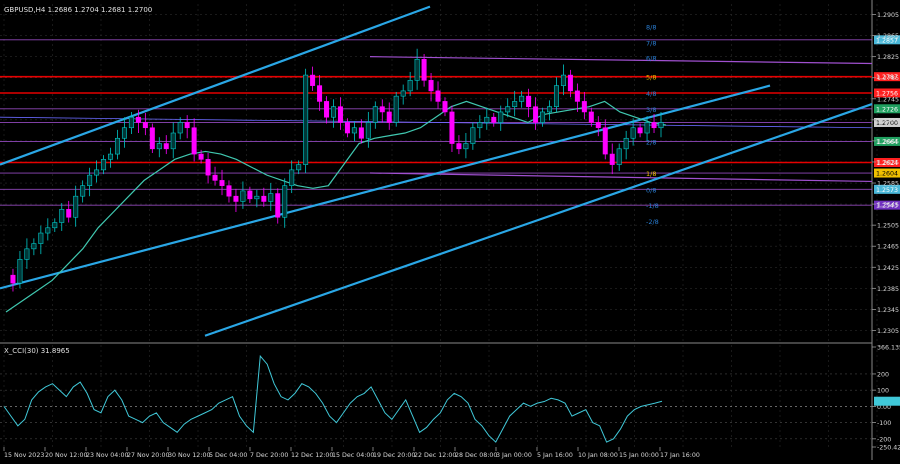 The width and height of the screenshot is (900, 464). What do you see at coordinates (651, 190) in the screenshot?
I see `murrey-label: 0/8` at bounding box center [651, 190].